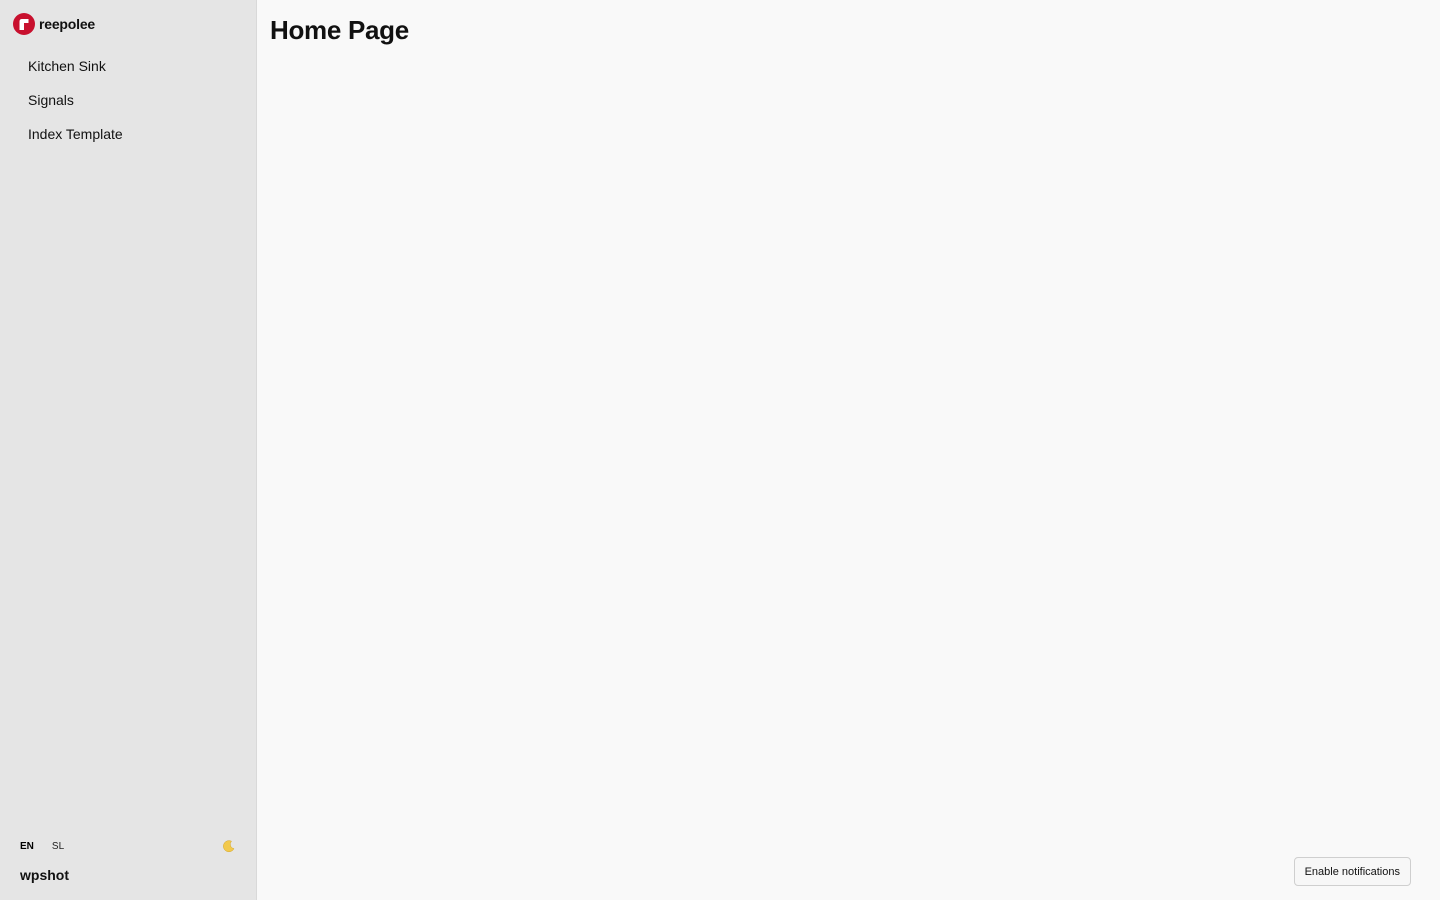 This screenshot has width=1440, height=900. Describe the element at coordinates (67, 24) in the screenshot. I see `brand-name: reepolee` at that location.